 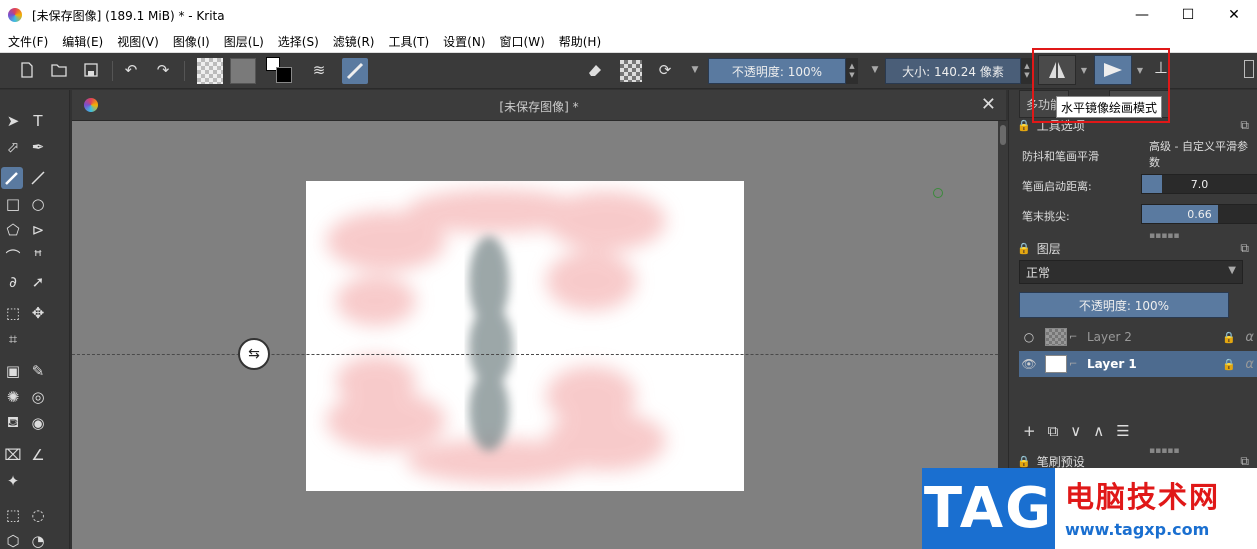 What do you see at coordinates (38, 204) in the screenshot?
I see `ellipse-tool-icon: ○` at bounding box center [38, 204].